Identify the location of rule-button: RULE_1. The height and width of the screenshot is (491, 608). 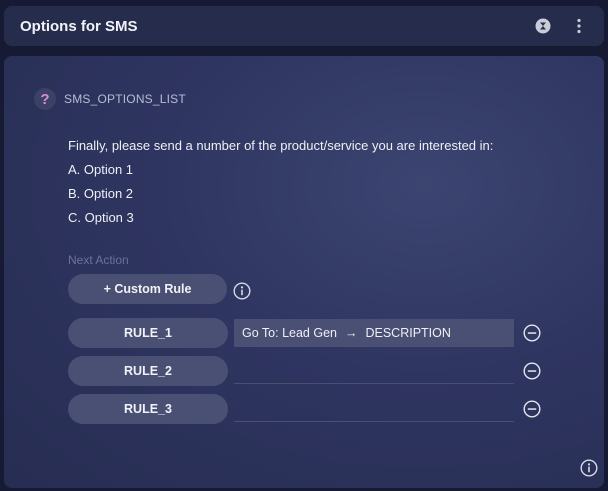
(148, 333).